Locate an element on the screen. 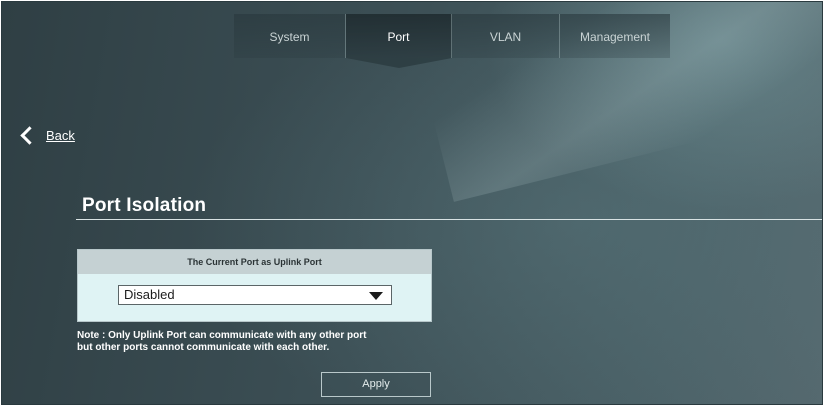 This screenshot has width=824, height=406. title-divider is located at coordinates (449, 219).